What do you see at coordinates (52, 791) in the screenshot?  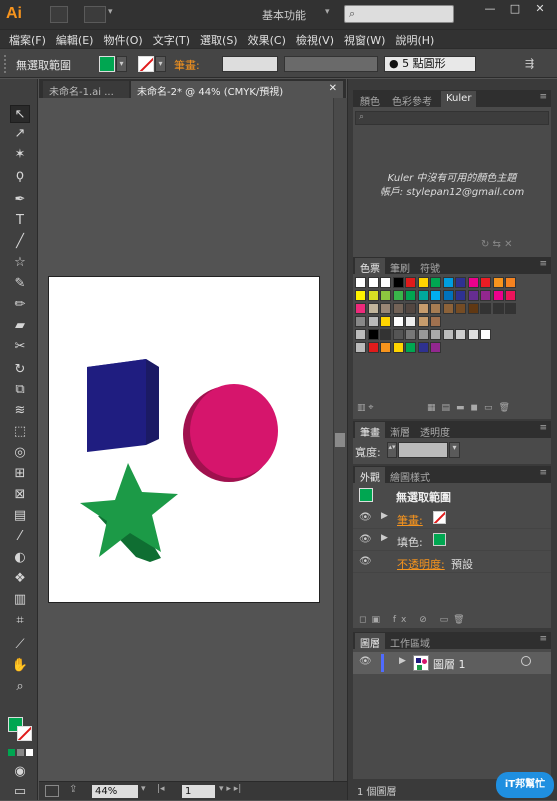 I see `status-icon` at bounding box center [52, 791].